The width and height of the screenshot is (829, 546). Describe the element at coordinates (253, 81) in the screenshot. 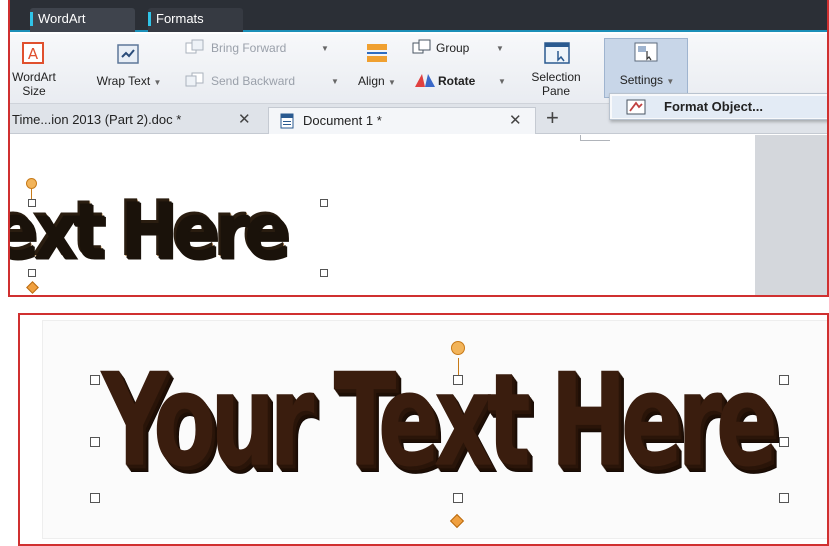

I see `send-backward-label: Send Backward` at that location.